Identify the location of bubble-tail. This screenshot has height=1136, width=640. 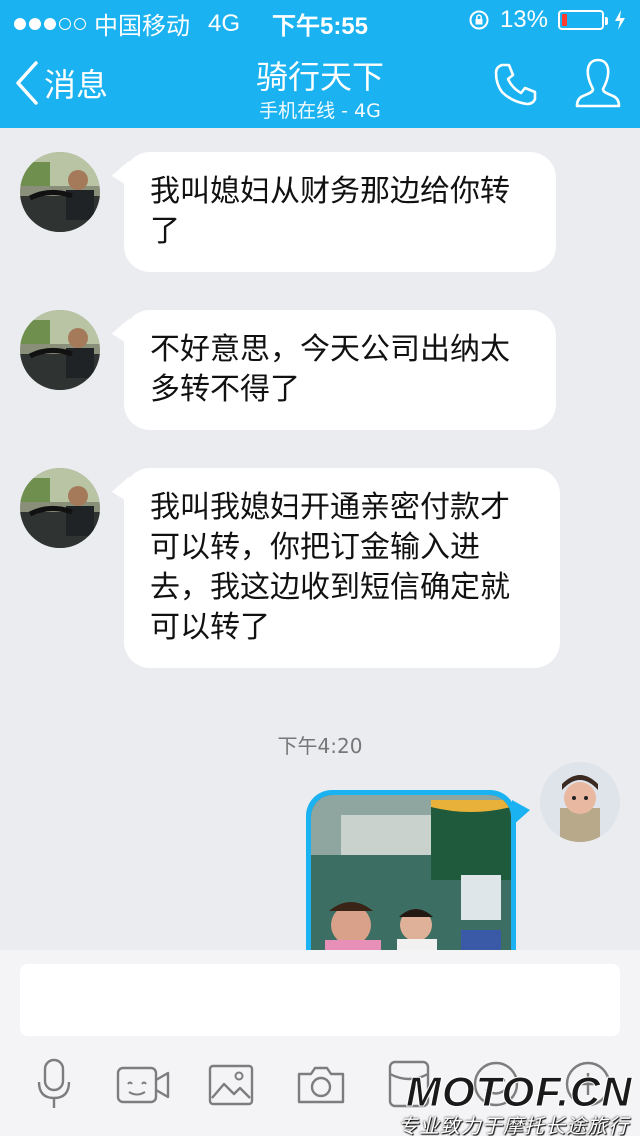
(521, 813).